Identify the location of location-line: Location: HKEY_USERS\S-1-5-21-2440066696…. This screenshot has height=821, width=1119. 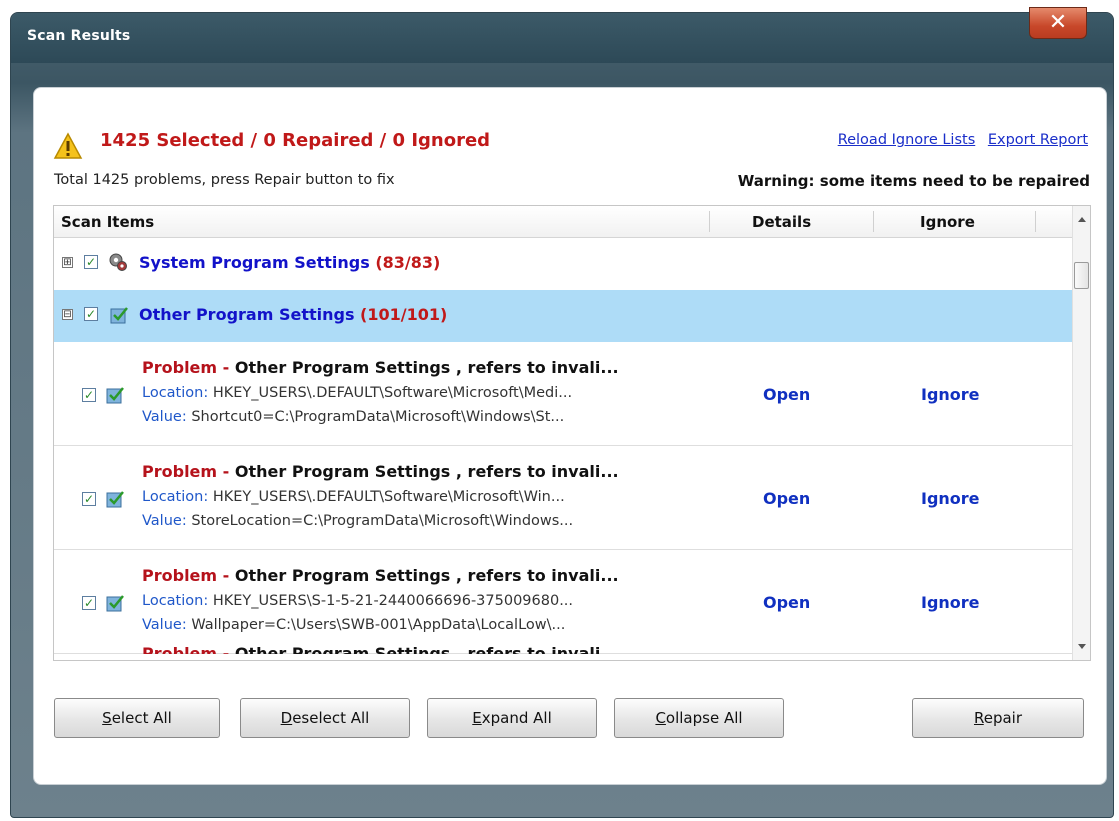
(357, 601).